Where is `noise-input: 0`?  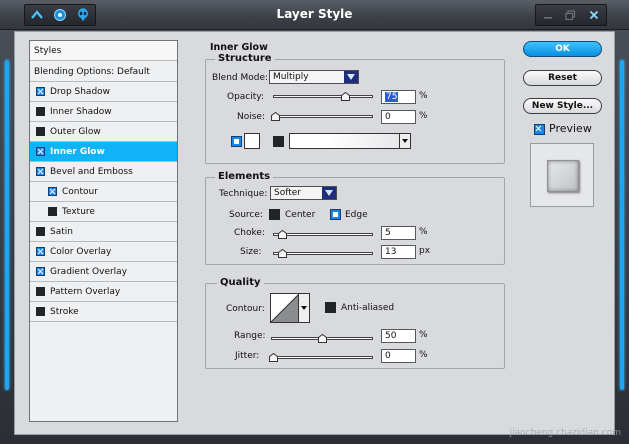 noise-input: 0 is located at coordinates (398, 117).